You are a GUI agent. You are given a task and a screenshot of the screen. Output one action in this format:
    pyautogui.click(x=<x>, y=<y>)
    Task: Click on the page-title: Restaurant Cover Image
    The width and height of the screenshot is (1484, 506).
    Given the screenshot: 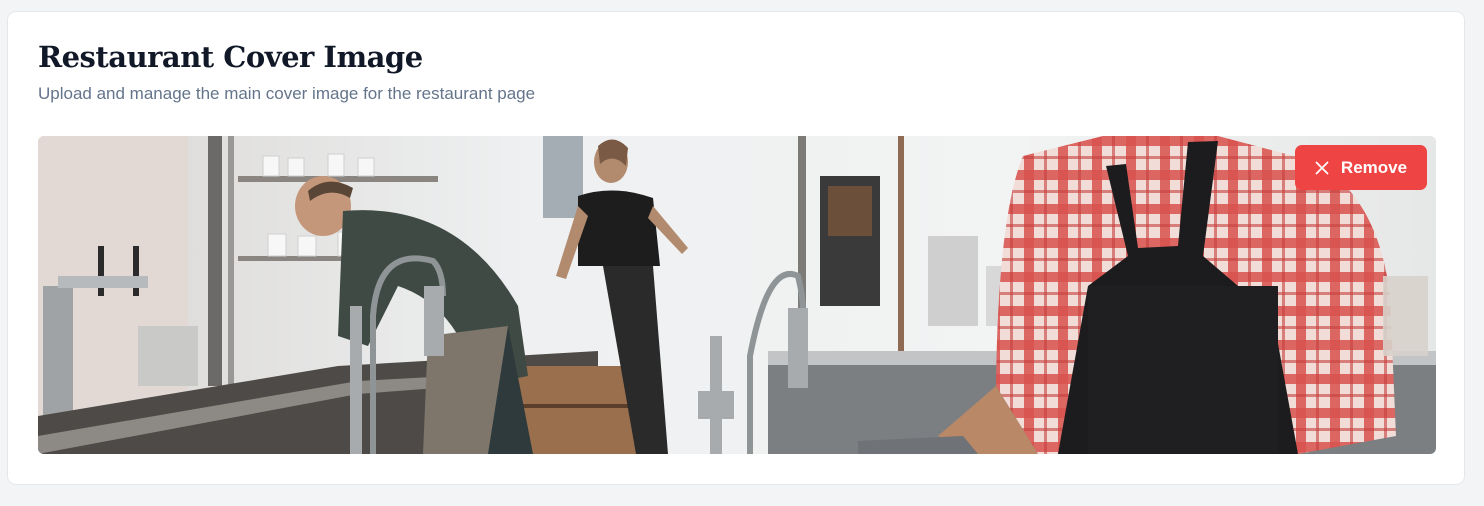 What is the action you would take?
    pyautogui.click(x=230, y=57)
    